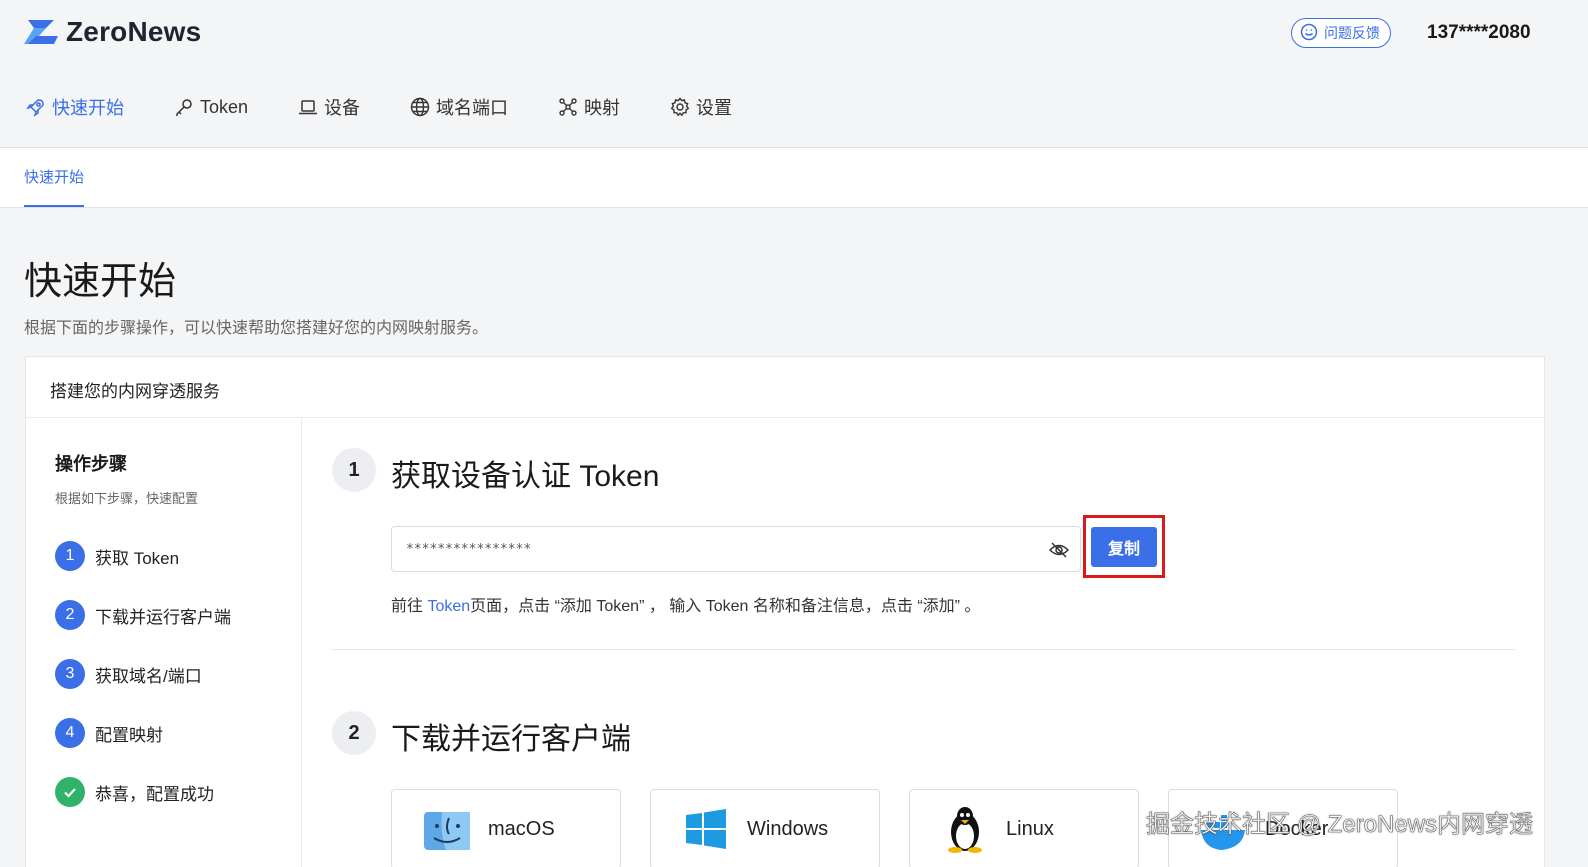 The image size is (1588, 867). What do you see at coordinates (91, 464) in the screenshot?
I see `steps-title: 操作步骤` at bounding box center [91, 464].